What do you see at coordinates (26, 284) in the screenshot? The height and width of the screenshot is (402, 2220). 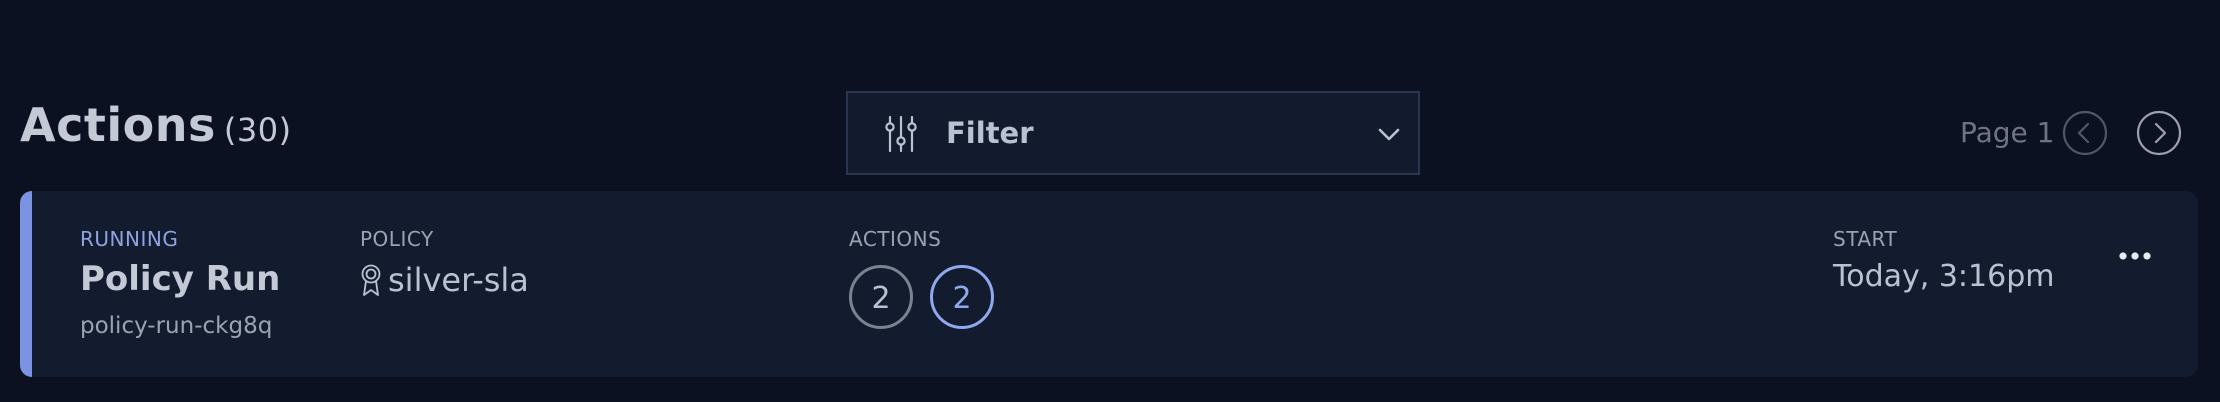 I see `status-accent-bar` at bounding box center [26, 284].